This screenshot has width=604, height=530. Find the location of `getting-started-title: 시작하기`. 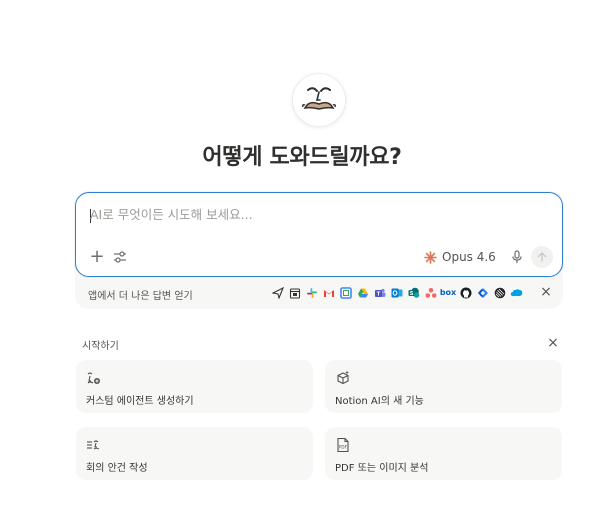

getting-started-title: 시작하기 is located at coordinates (100, 346).